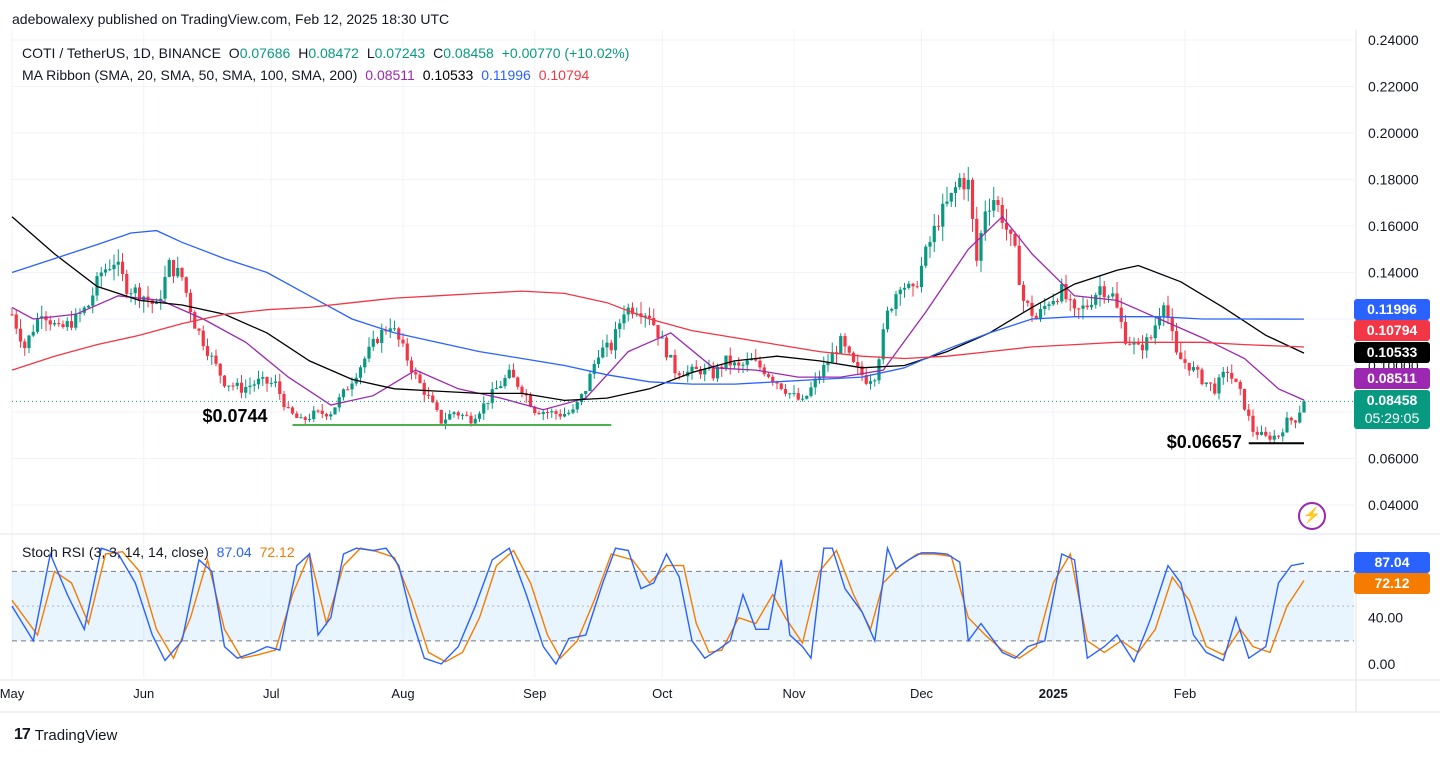 The width and height of the screenshot is (1454, 761). I want to click on sma100-price-tag: 0.11996, so click(1392, 309).